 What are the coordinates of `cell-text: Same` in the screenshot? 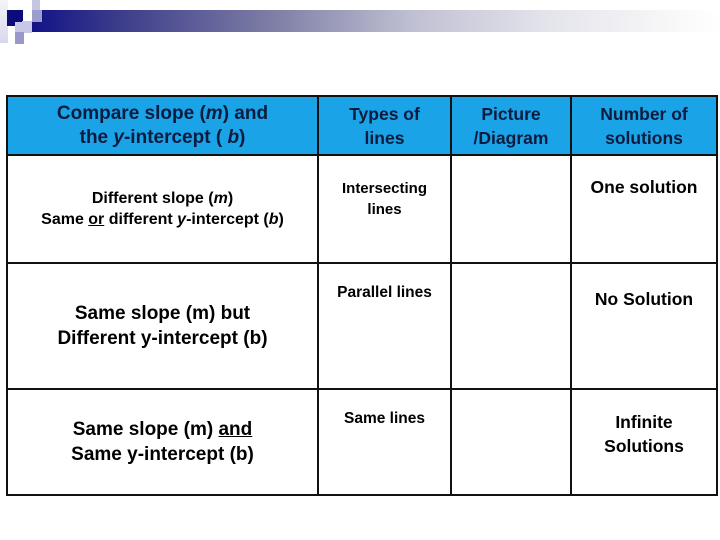 It's located at (65, 219).